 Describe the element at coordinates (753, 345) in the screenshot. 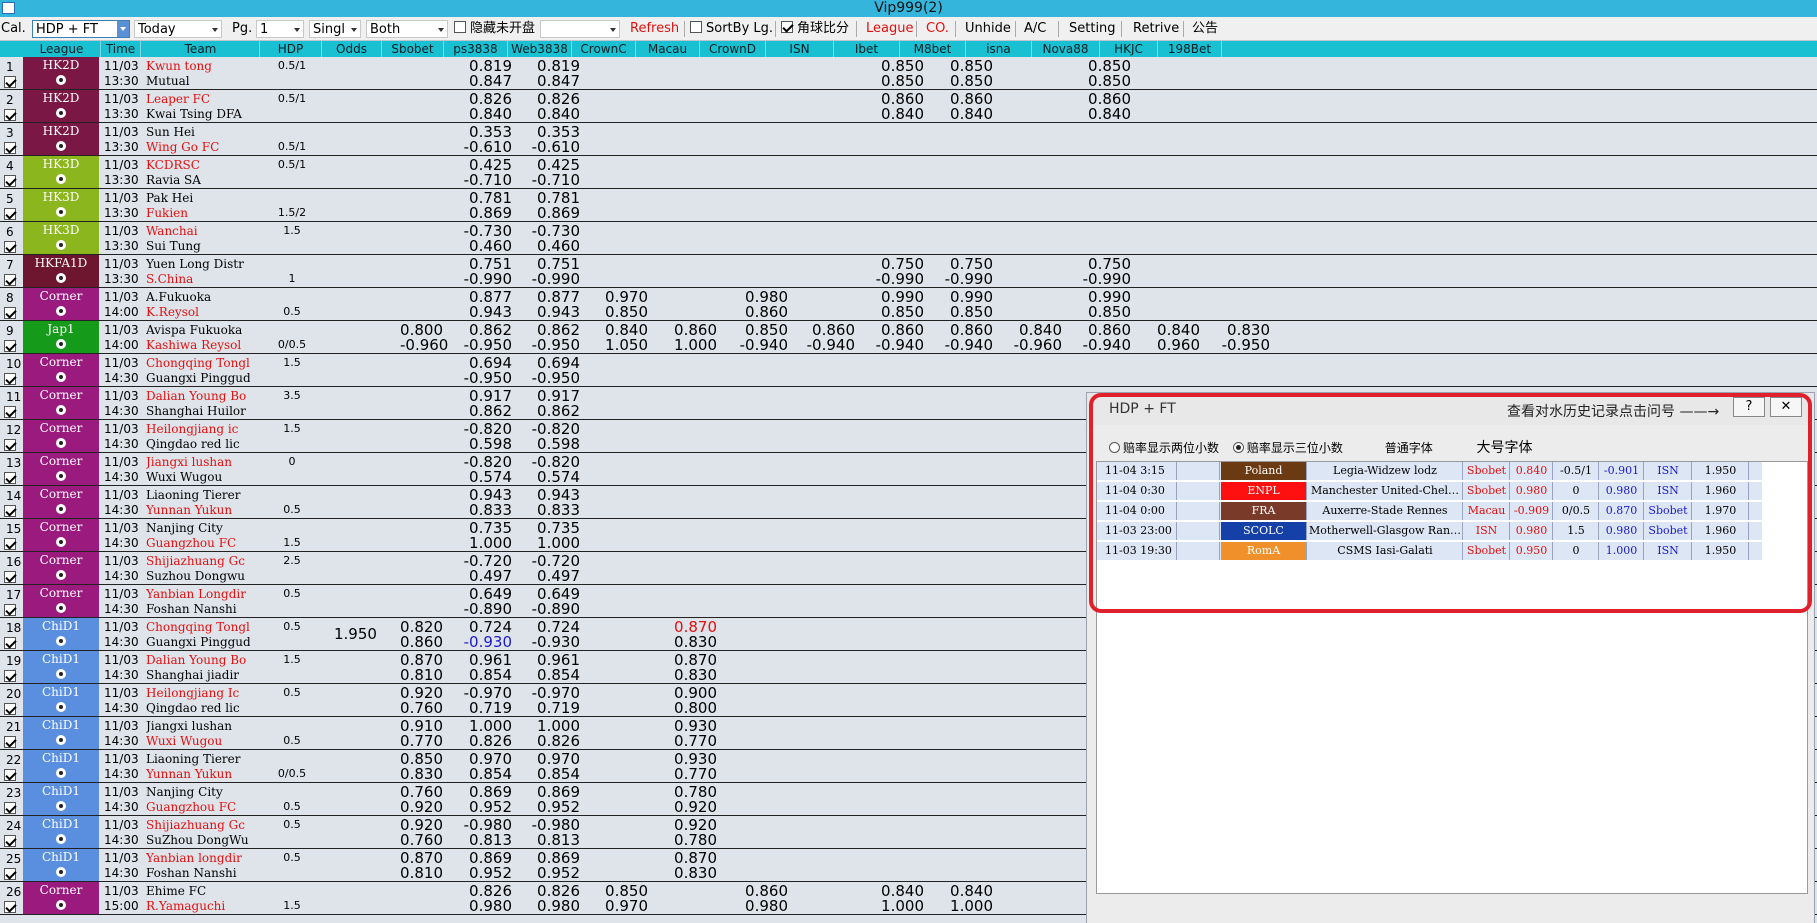

I see `odds-crownd-away: -0.940` at that location.